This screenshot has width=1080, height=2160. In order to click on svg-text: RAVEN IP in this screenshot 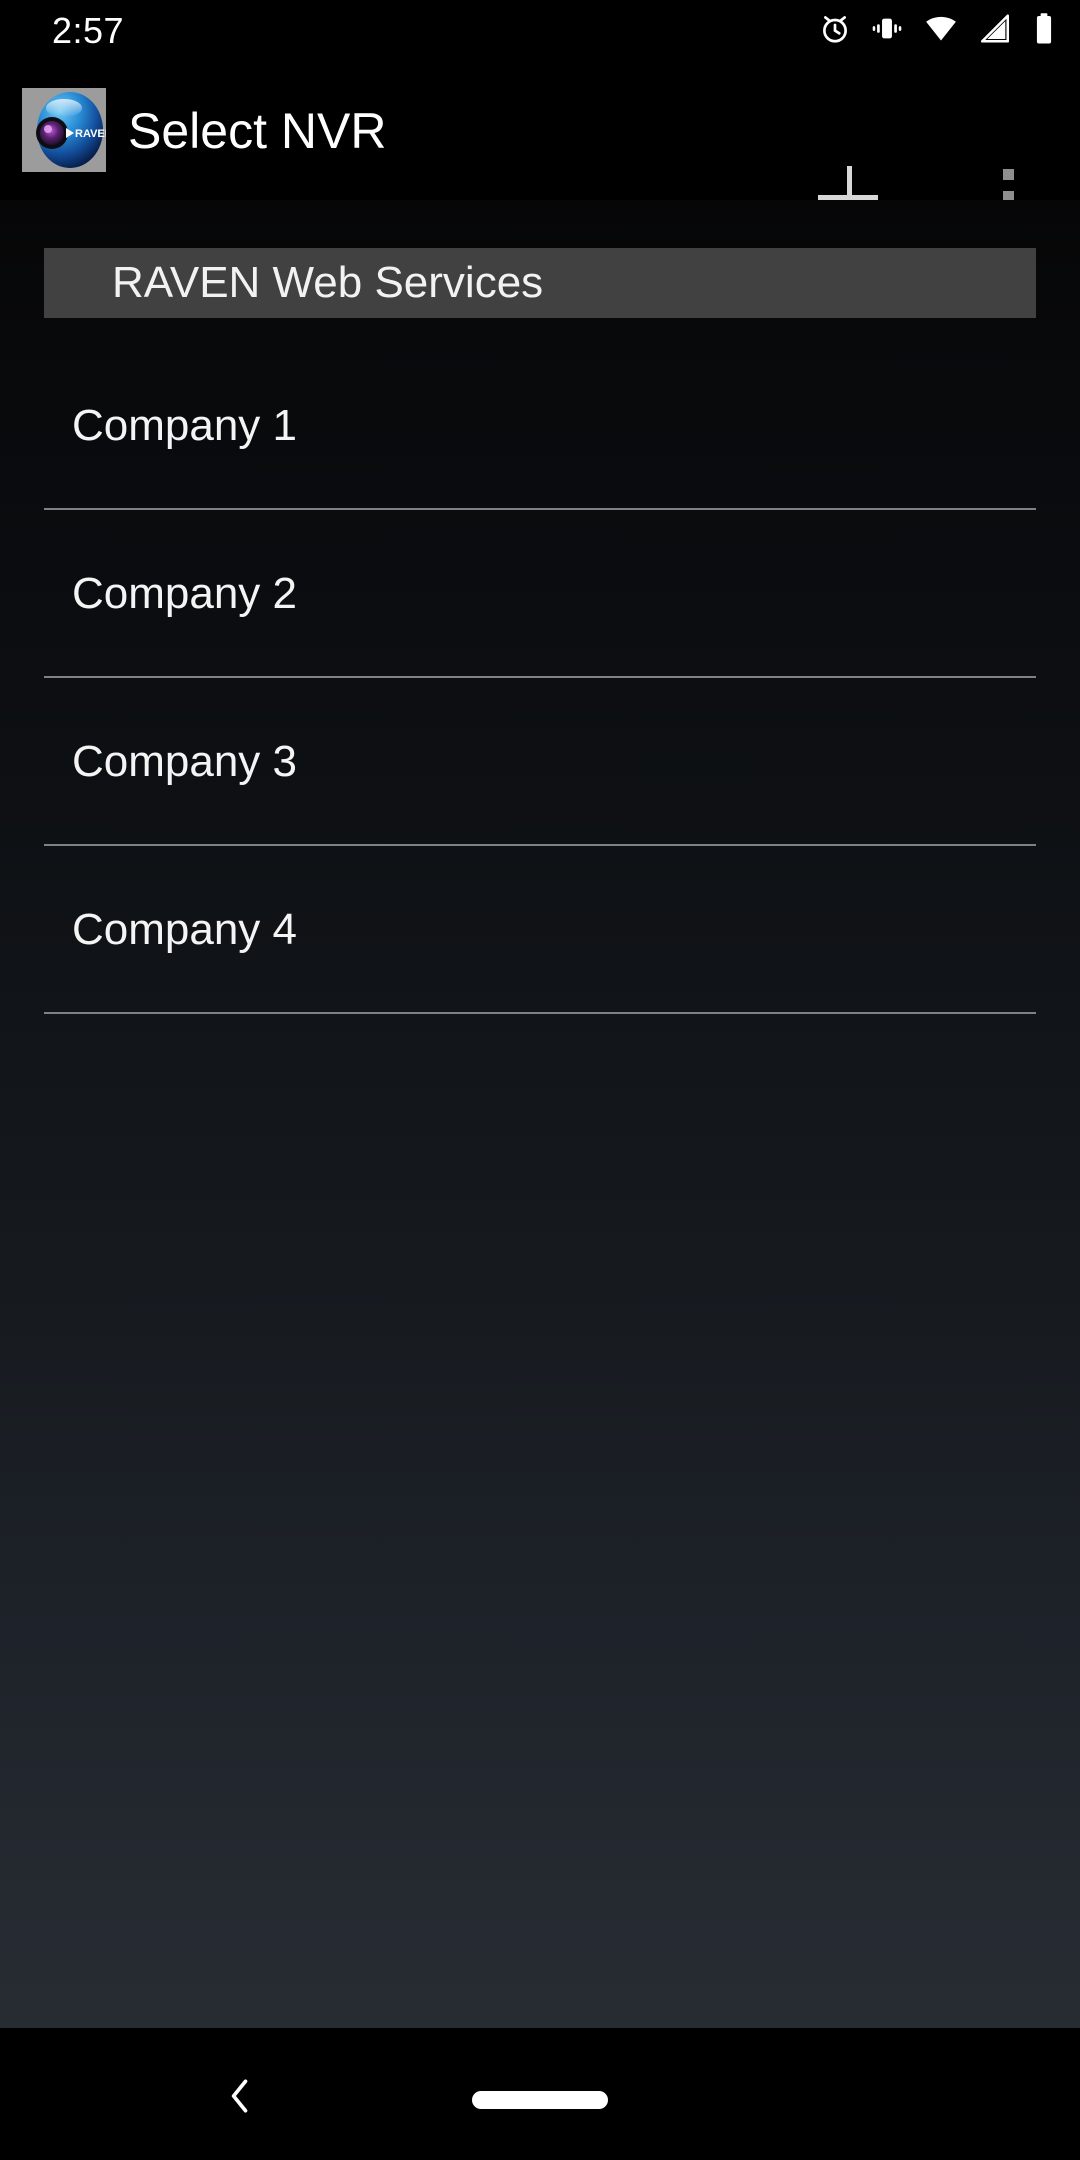, I will do `click(90, 134)`.